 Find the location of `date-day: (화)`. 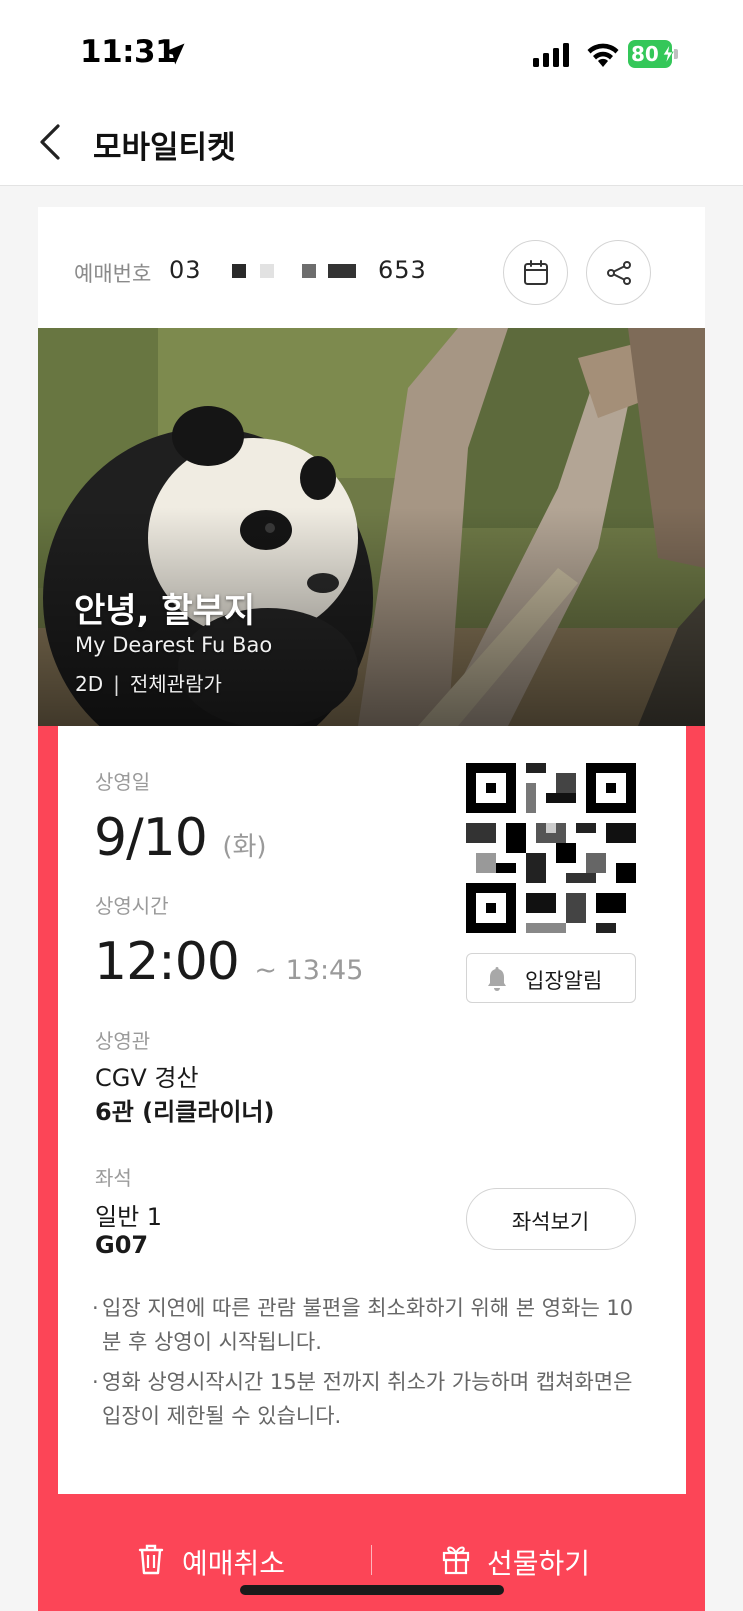

date-day: (화) is located at coordinates (244, 847).